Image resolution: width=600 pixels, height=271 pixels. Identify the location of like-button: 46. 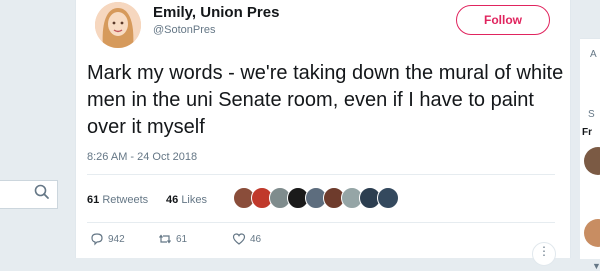
(246, 239).